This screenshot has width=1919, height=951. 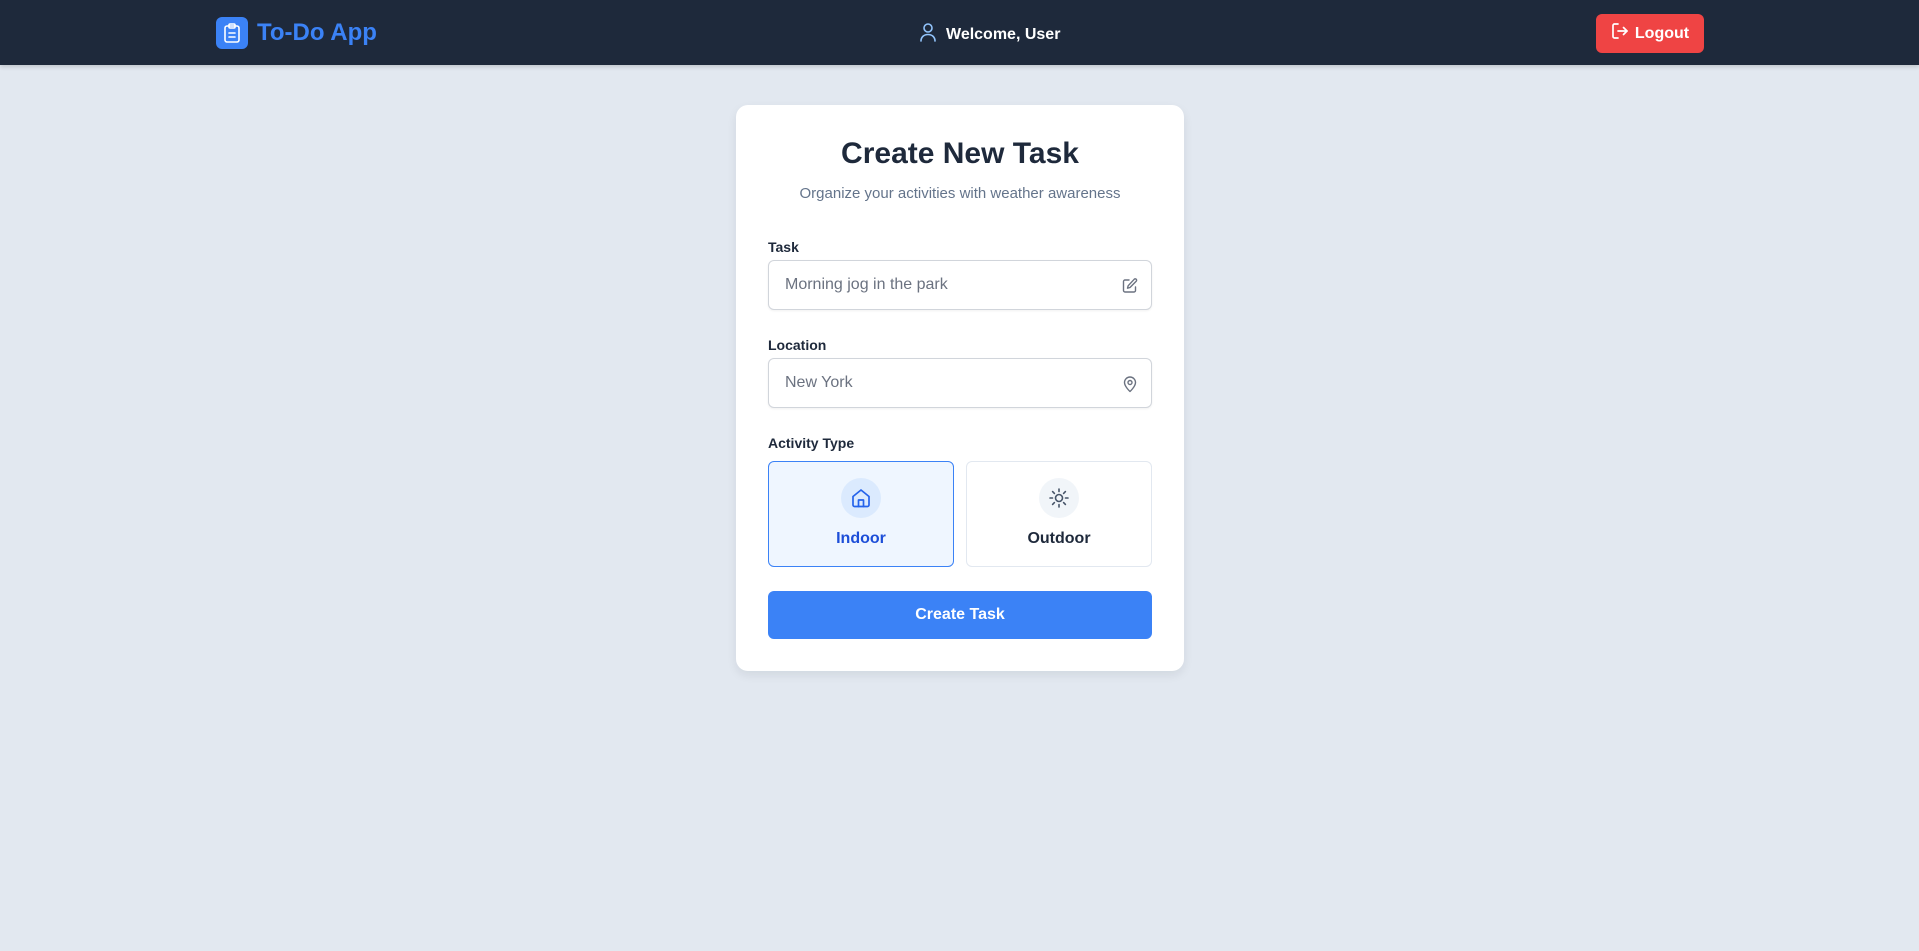 I want to click on activity-type-label: Activity Type, so click(x=811, y=443).